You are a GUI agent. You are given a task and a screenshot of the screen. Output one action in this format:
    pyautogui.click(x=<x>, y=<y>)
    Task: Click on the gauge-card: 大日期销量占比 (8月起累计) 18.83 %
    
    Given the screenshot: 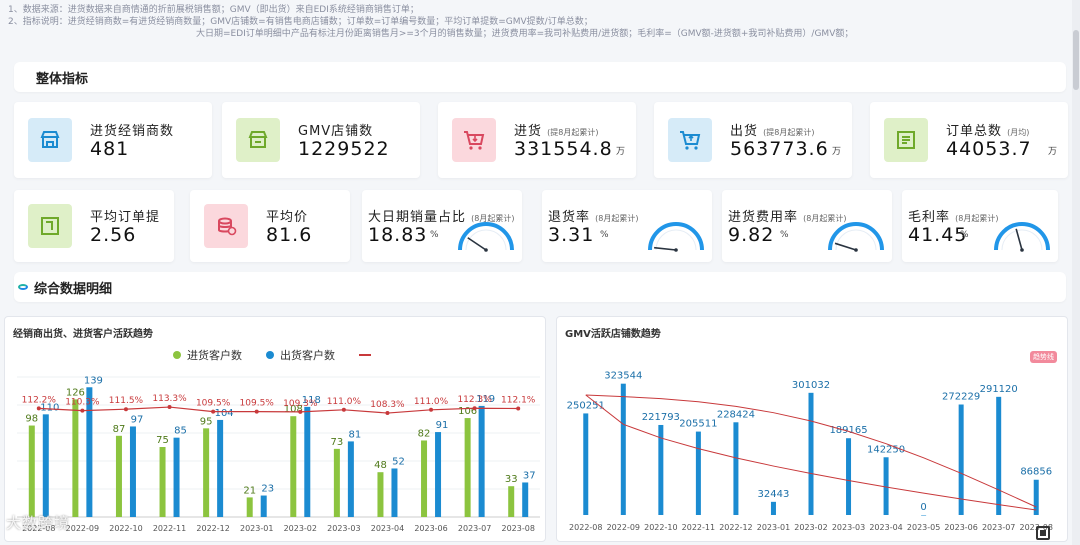 What is the action you would take?
    pyautogui.click(x=442, y=226)
    